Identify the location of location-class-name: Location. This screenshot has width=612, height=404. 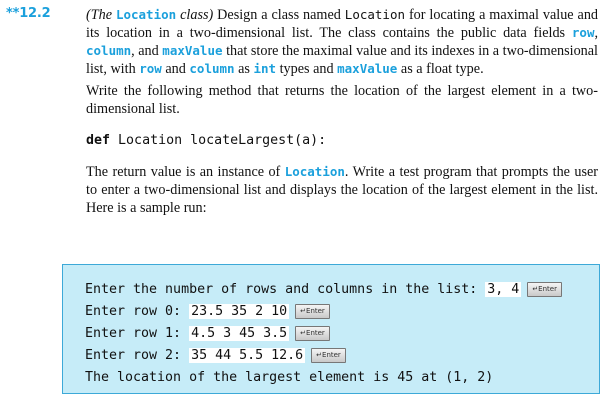
(146, 14).